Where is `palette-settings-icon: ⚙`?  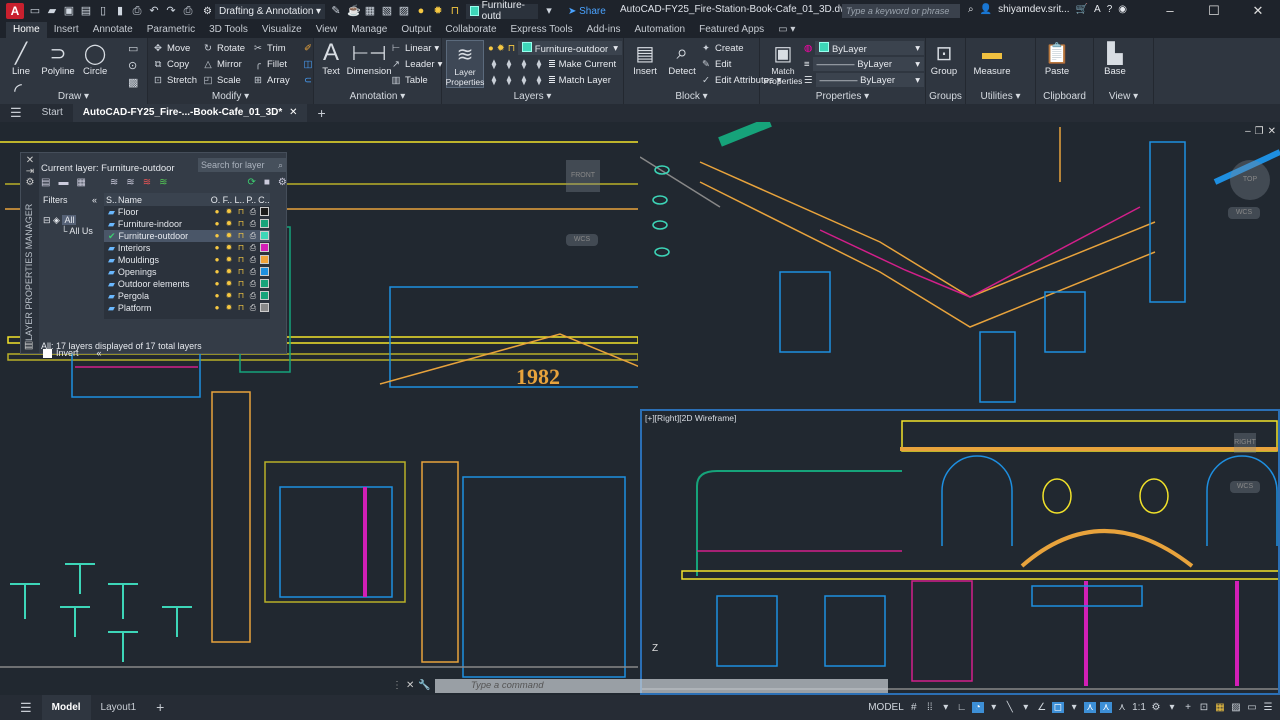
palette-settings-icon: ⚙ is located at coordinates (30, 182).